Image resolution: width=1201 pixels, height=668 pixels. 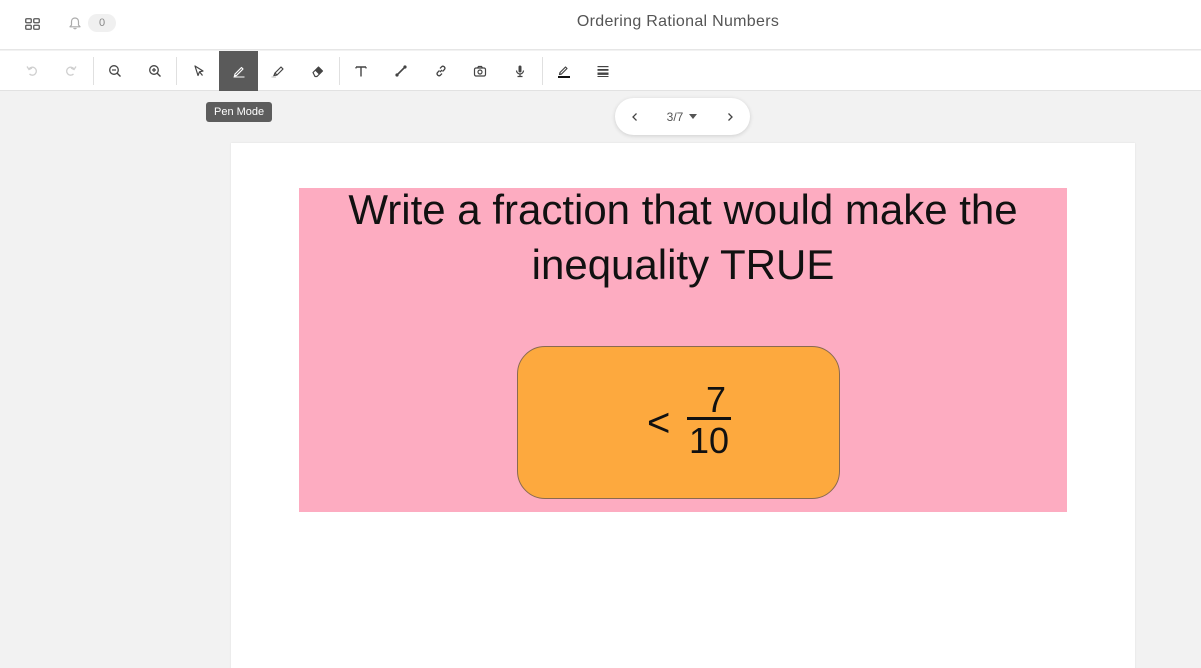 What do you see at coordinates (709, 440) in the screenshot?
I see `fraction-denominator: 10` at bounding box center [709, 440].